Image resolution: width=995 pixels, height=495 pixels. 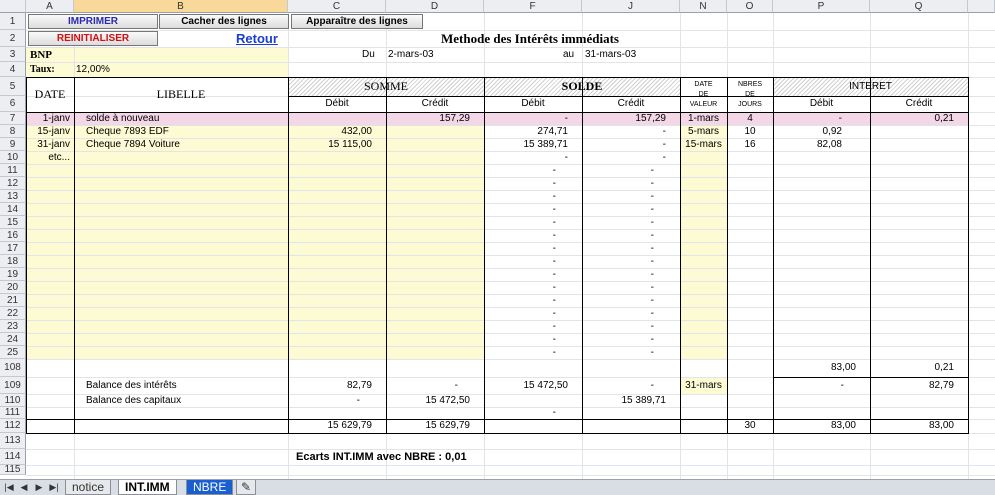 What do you see at coordinates (533, 6) in the screenshot?
I see `column-header: F` at bounding box center [533, 6].